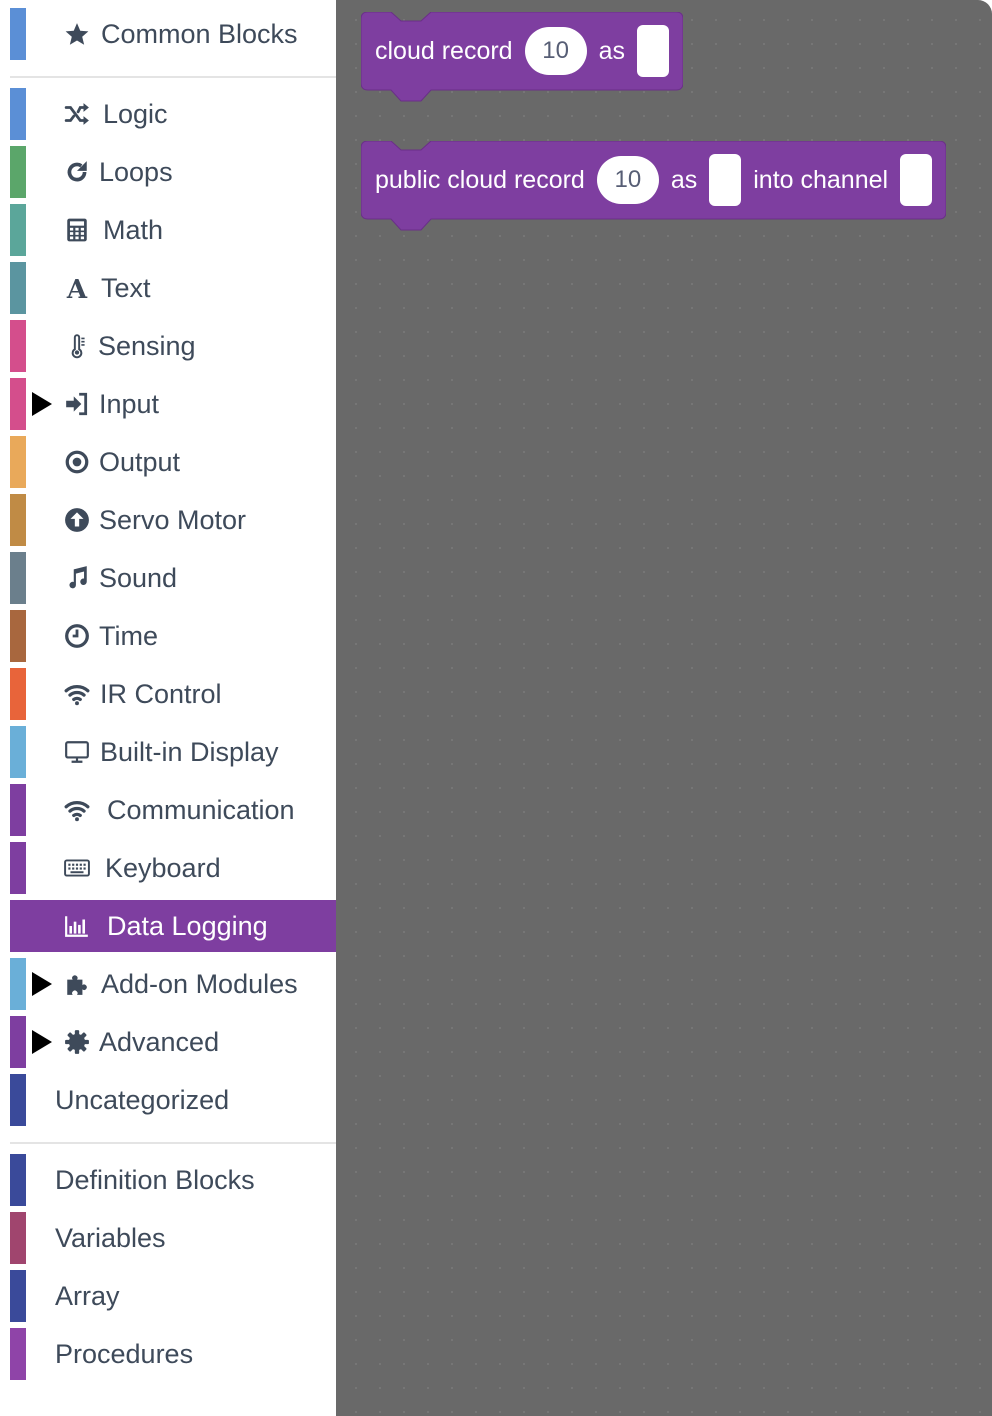  What do you see at coordinates (142, 1100) in the screenshot?
I see `category-label: Uncategorized` at bounding box center [142, 1100].